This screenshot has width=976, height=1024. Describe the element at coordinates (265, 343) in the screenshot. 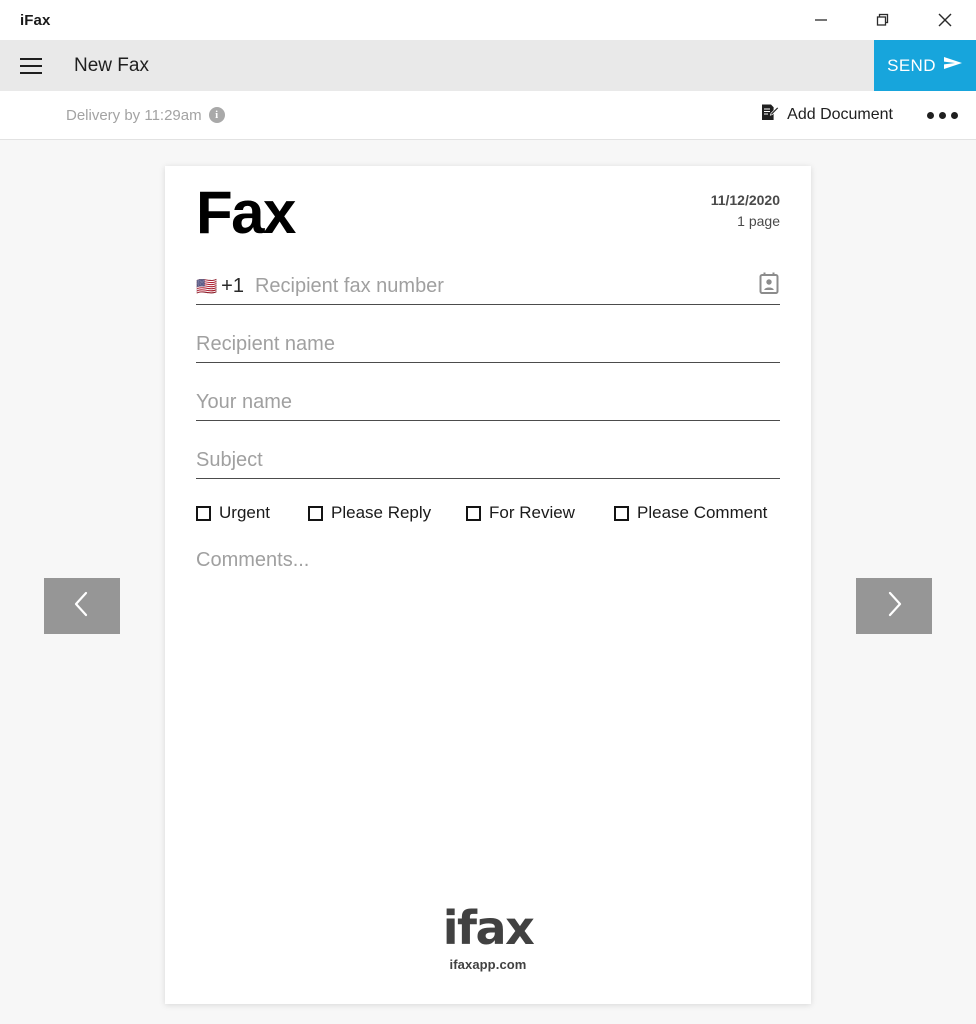

I see `recipient-name-placeholder: Recipient name` at that location.